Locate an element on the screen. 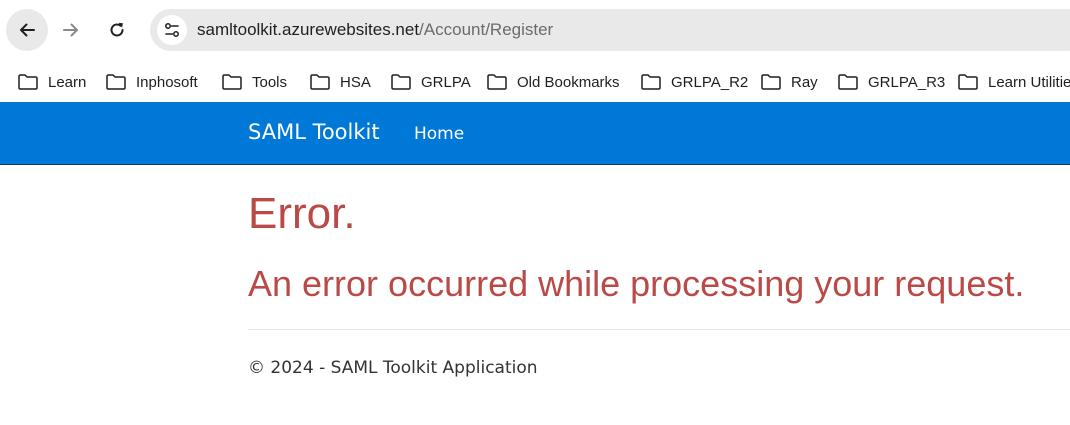 The image size is (1070, 425). reload-icon is located at coordinates (117, 29).